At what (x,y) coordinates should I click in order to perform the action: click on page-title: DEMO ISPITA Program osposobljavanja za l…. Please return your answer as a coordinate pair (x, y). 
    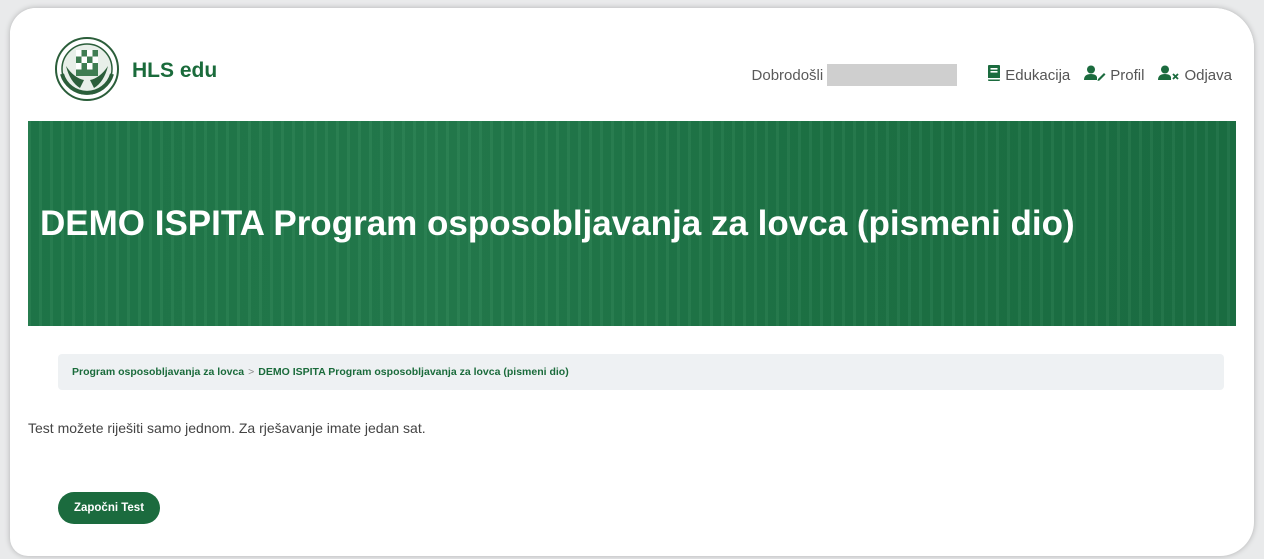
    Looking at the image, I should click on (557, 223).